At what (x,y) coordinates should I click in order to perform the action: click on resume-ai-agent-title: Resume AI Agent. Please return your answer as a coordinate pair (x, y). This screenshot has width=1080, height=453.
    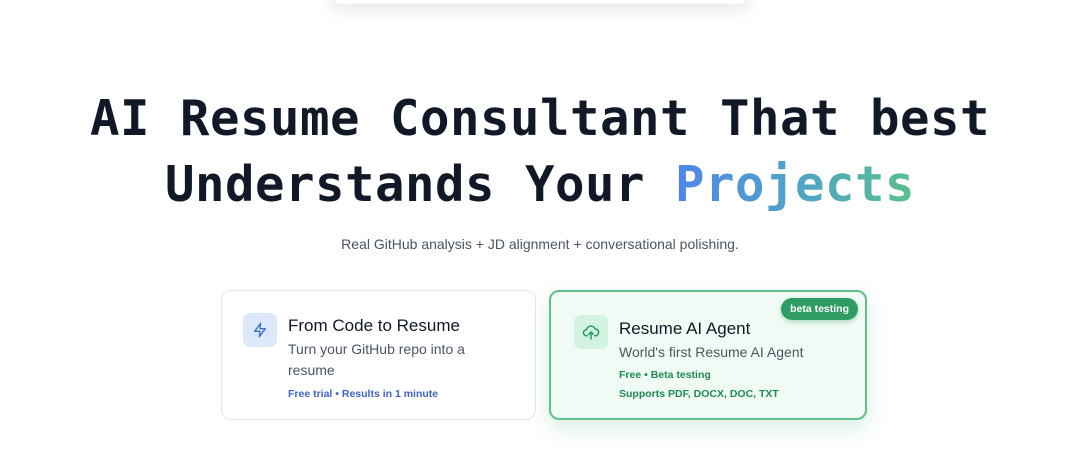
    Looking at the image, I should click on (685, 328).